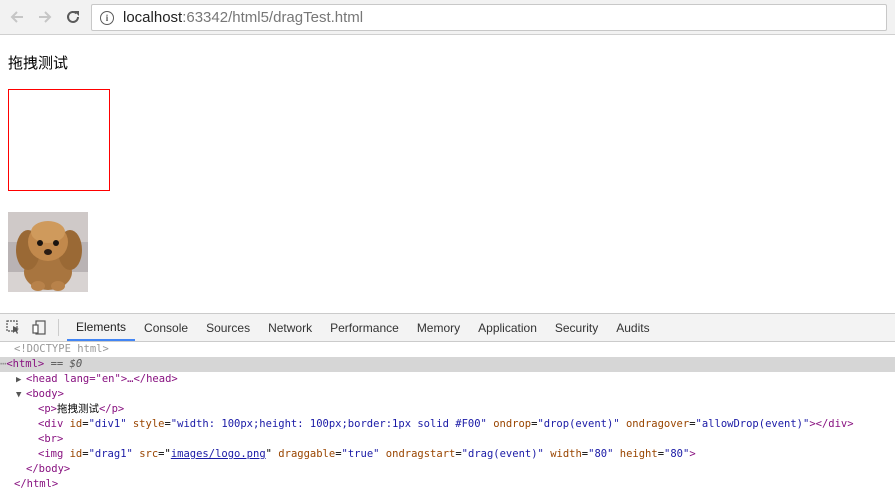 This screenshot has height=500, width=895. Describe the element at coordinates (36, 484) in the screenshot. I see `dom-html-close: </html>` at that location.